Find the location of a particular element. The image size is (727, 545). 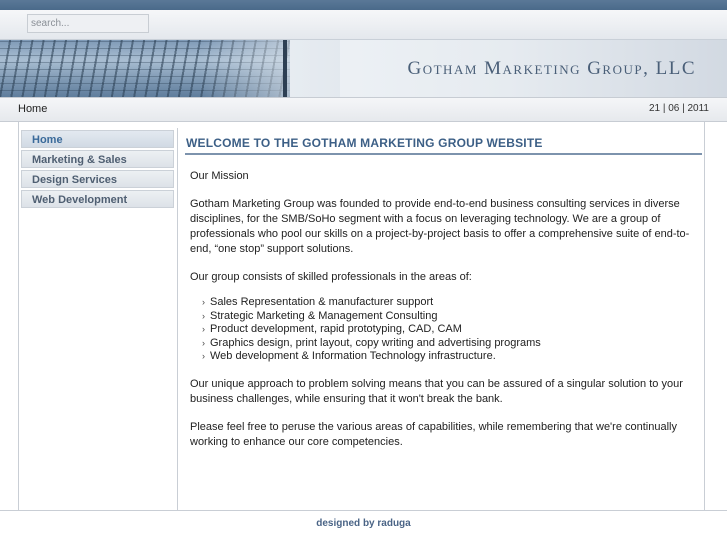

sidebar-item-design-services: Design Services is located at coordinates (97, 179).